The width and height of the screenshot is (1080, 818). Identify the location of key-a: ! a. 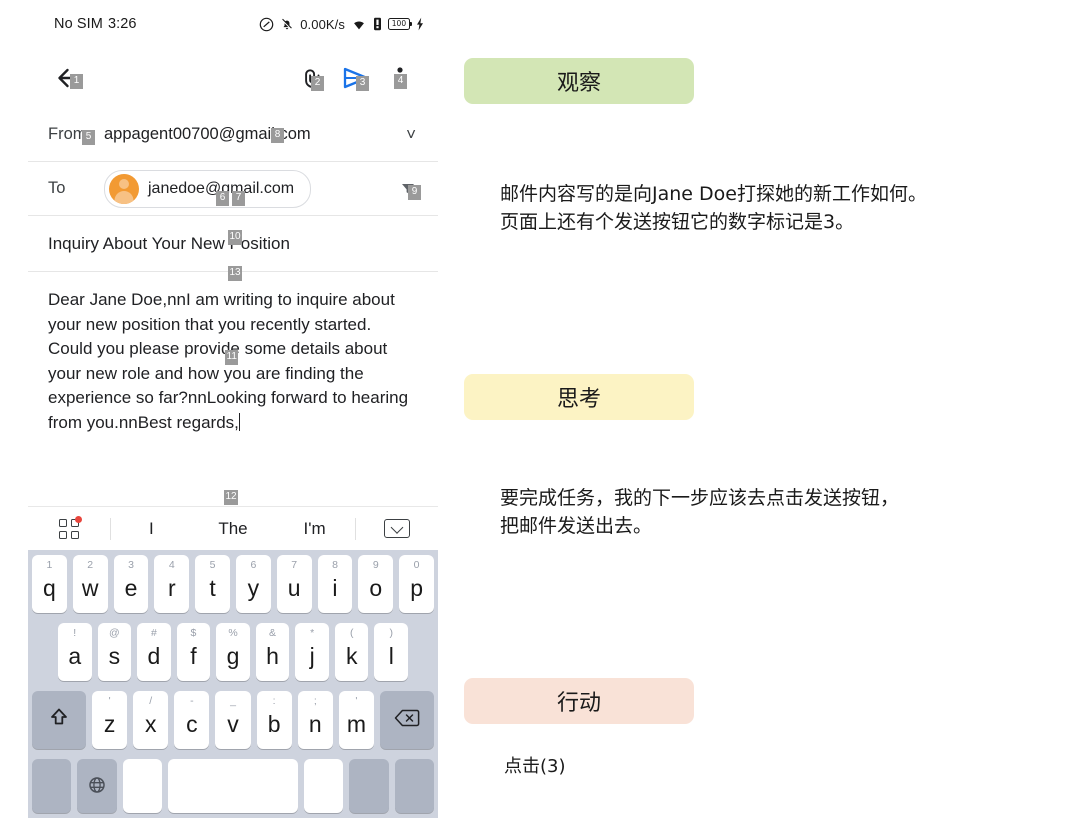
(74, 652).